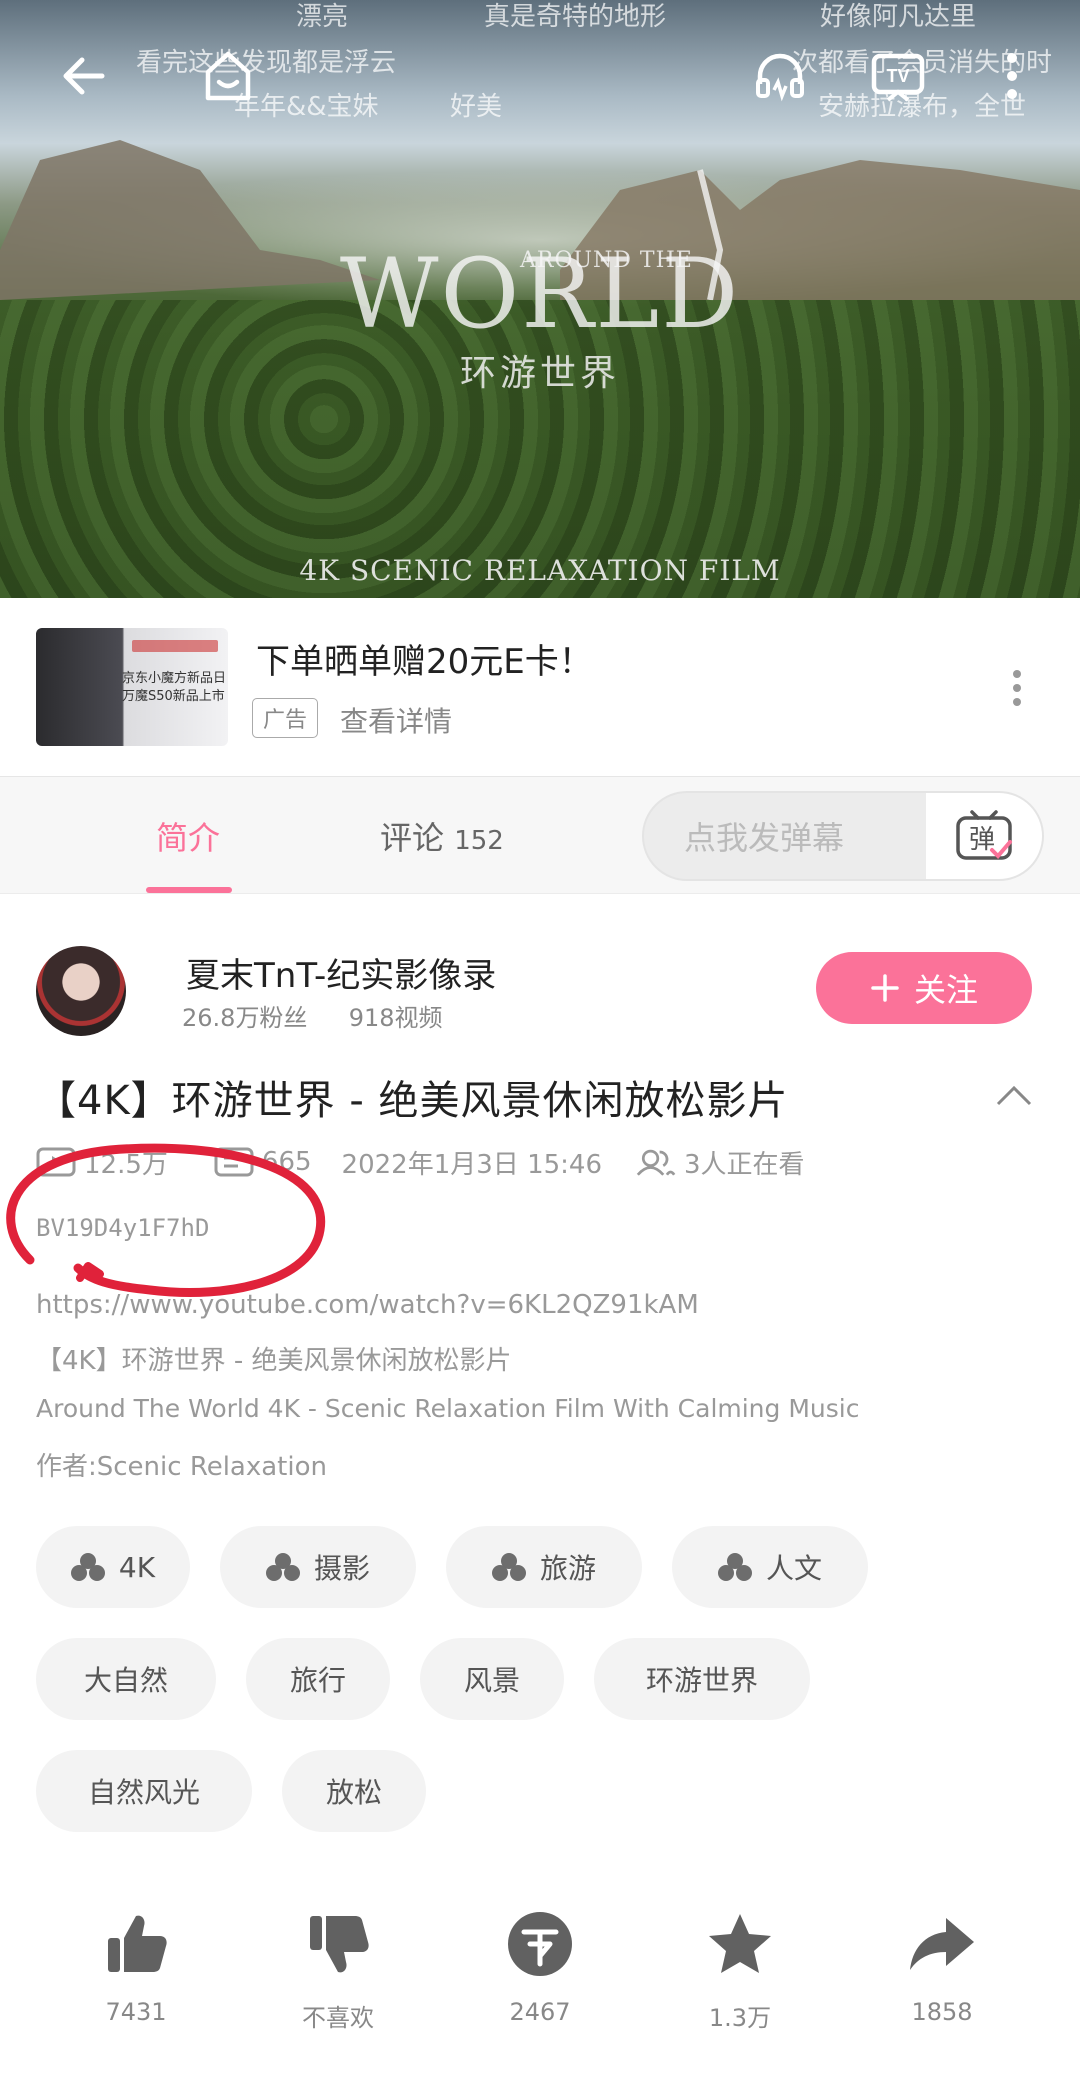 This screenshot has height=2076, width=1080. What do you see at coordinates (338, 2018) in the screenshot?
I see `dislike-label: 不喜欢` at bounding box center [338, 2018].